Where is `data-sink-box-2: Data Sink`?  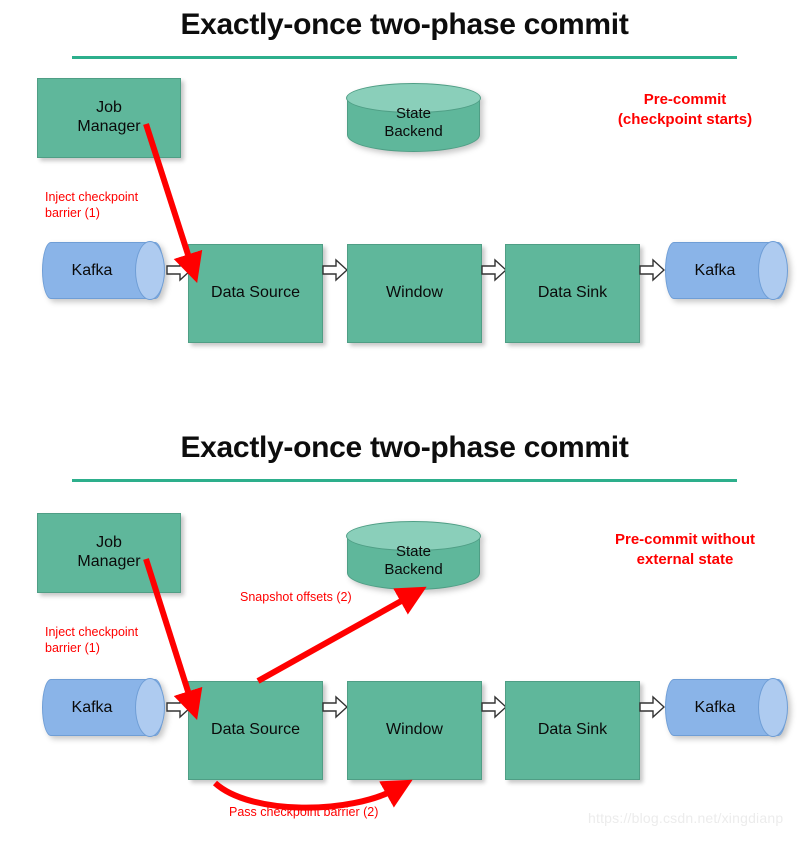 data-sink-box-2: Data Sink is located at coordinates (572, 730).